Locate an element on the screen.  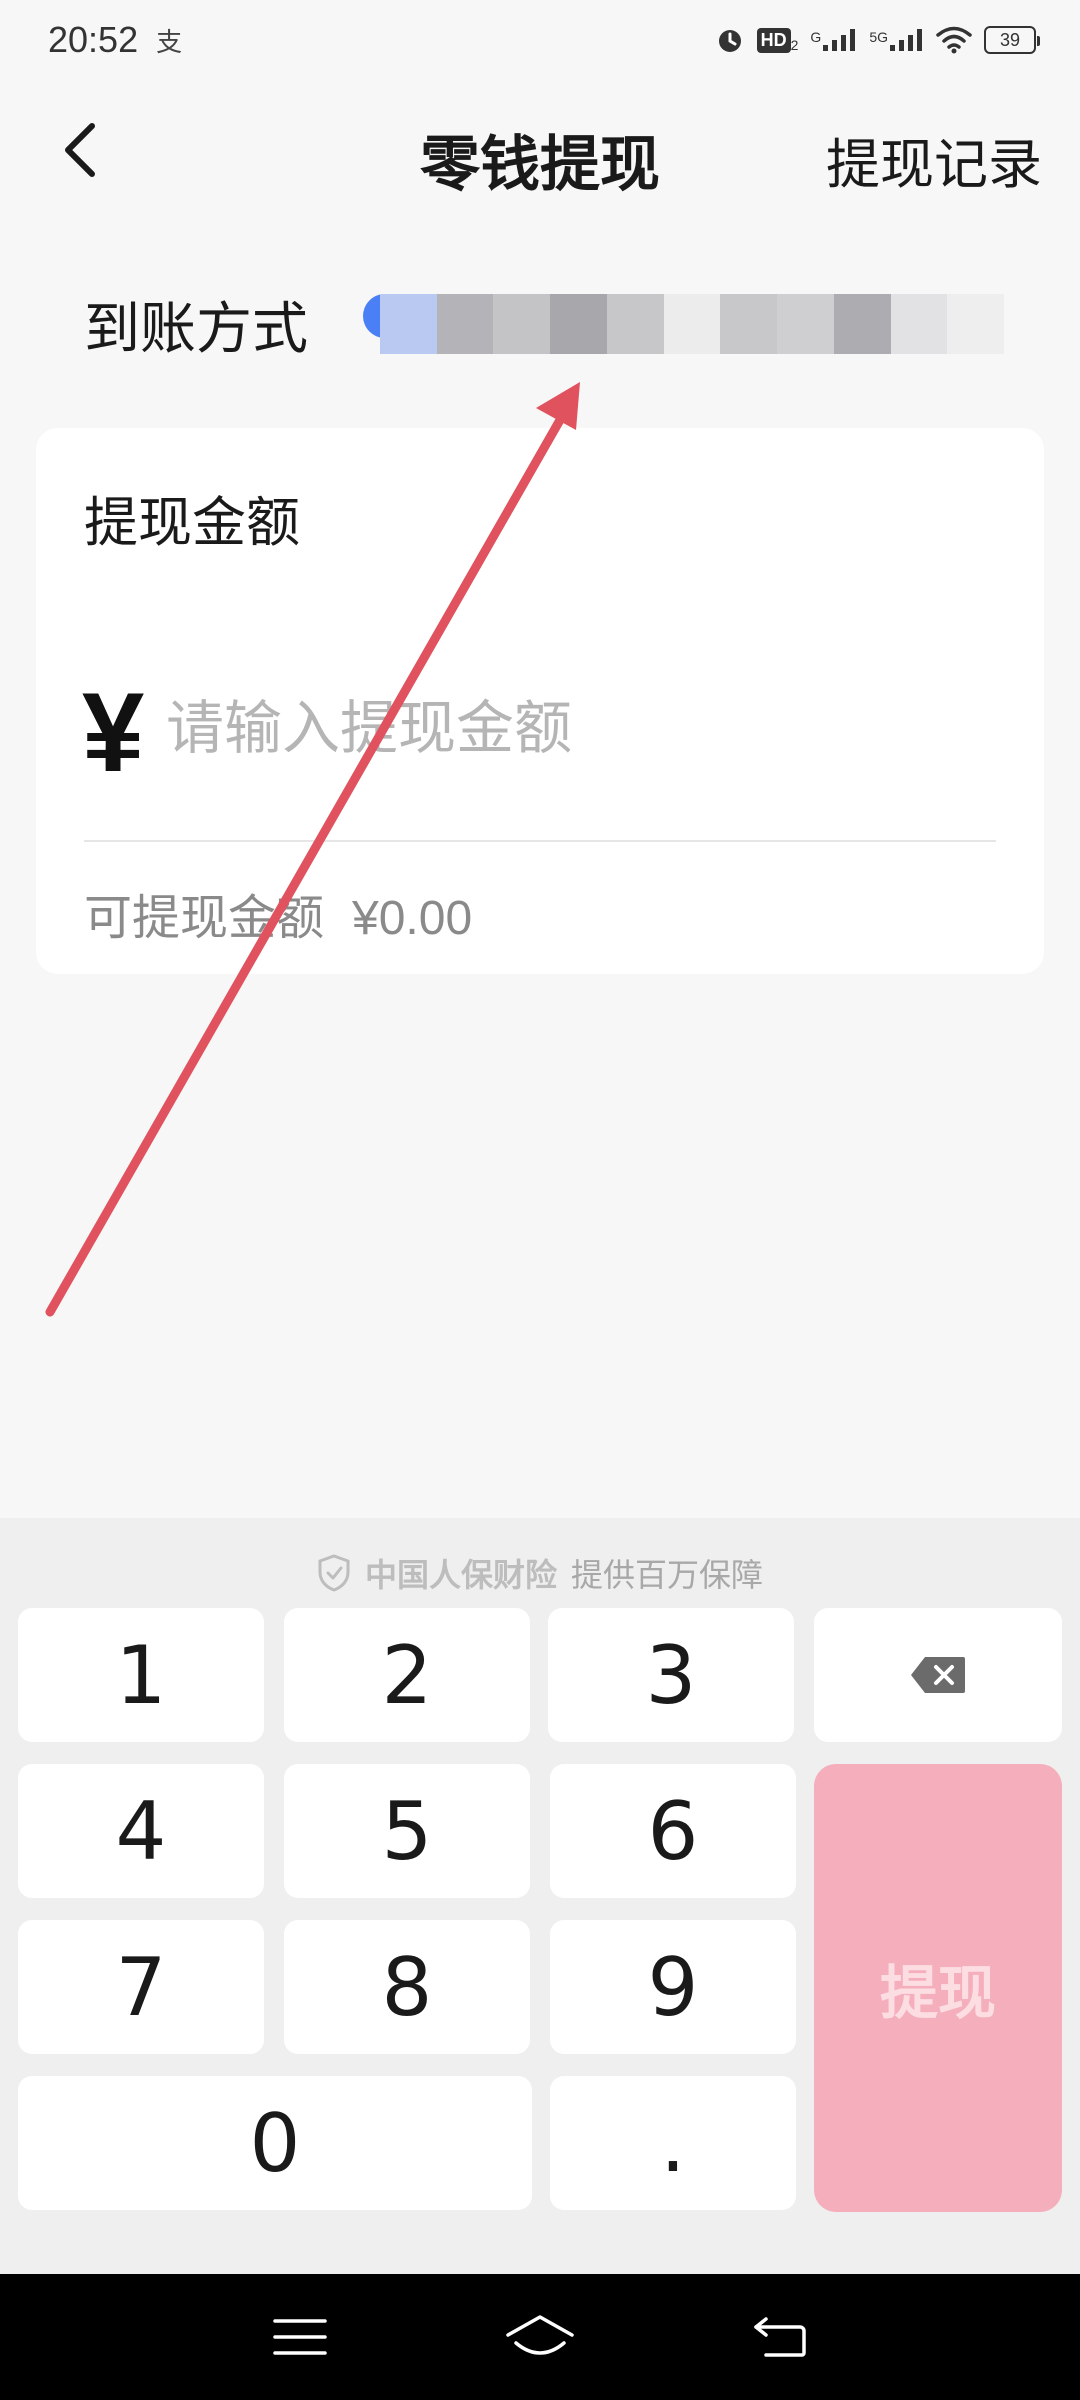
key-1: 1 is located at coordinates (141, 1675).